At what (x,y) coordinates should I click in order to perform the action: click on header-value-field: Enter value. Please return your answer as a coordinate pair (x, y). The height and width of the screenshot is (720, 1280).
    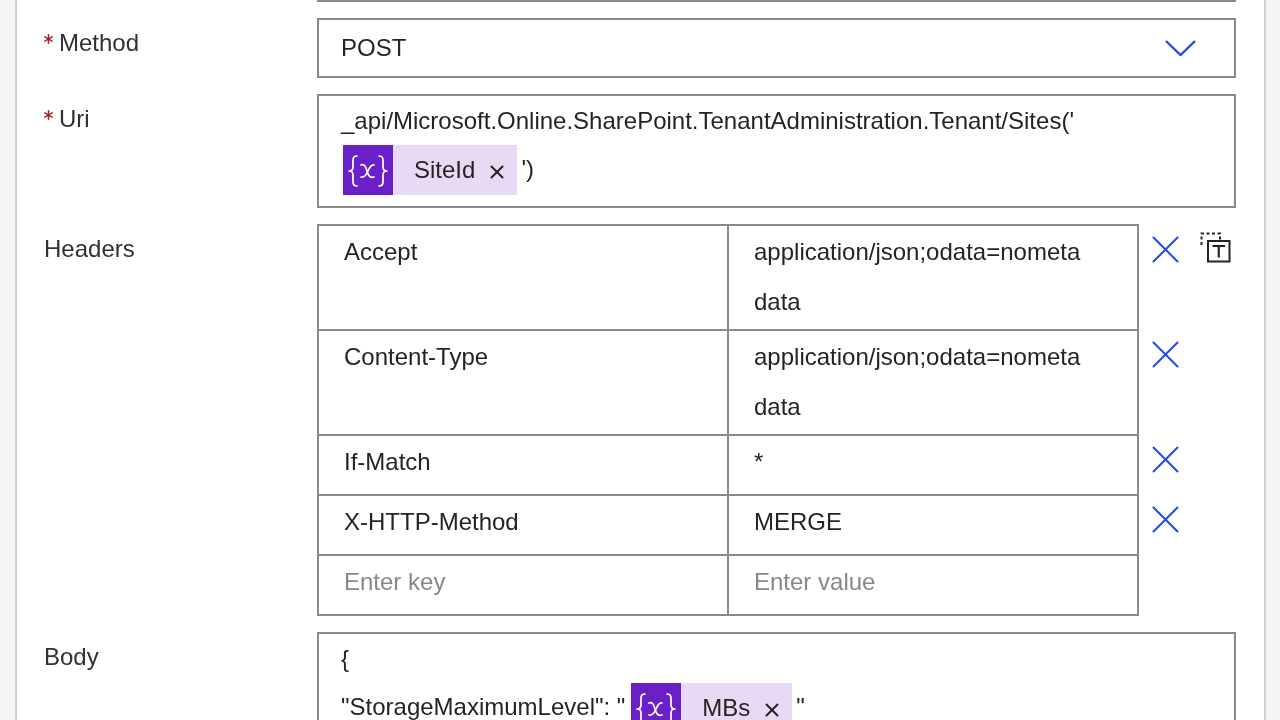
    Looking at the image, I should click on (933, 585).